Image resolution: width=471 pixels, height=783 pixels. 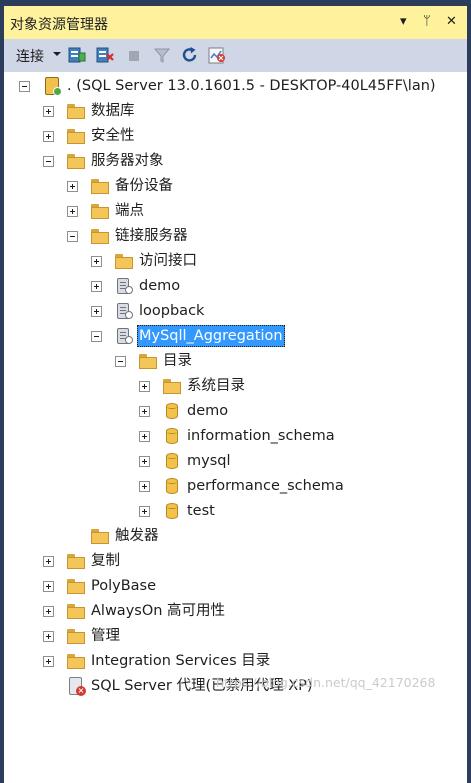 I want to click on connect-button: 连接, so click(x=30, y=56).